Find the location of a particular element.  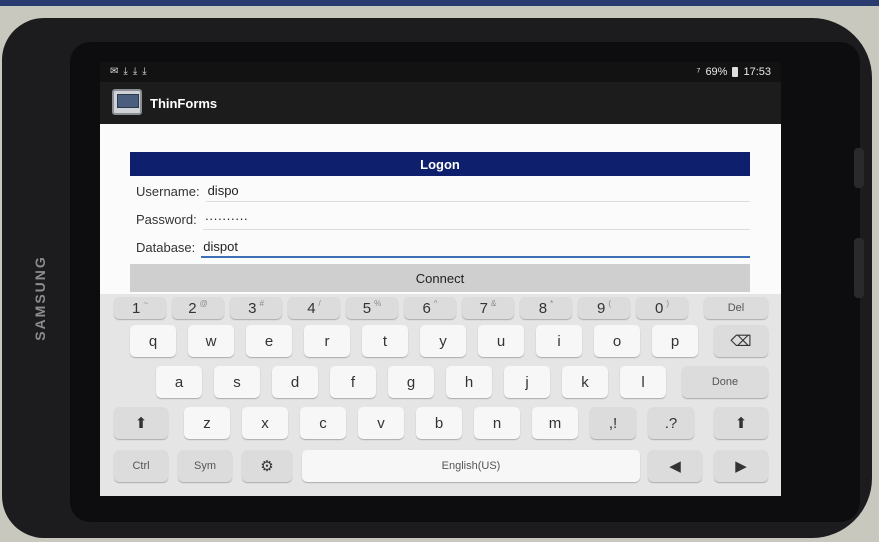

signal-icon: ⁷ is located at coordinates (698, 72).